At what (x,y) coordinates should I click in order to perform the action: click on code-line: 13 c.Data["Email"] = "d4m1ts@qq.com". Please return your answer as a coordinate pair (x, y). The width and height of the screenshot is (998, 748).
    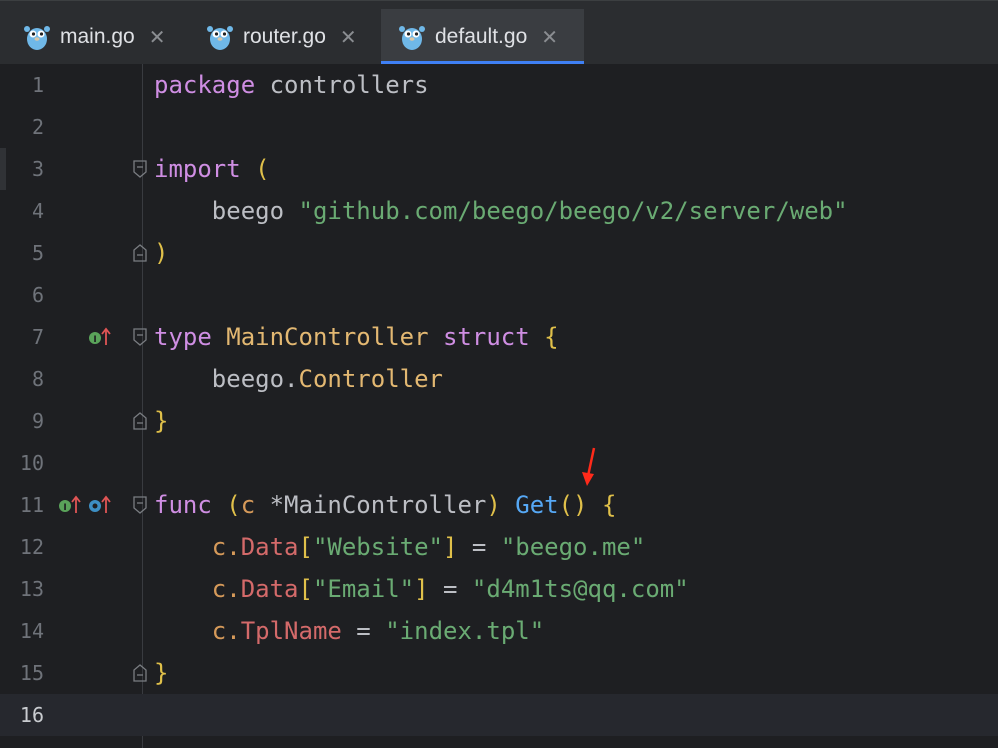
    Looking at the image, I should click on (499, 589).